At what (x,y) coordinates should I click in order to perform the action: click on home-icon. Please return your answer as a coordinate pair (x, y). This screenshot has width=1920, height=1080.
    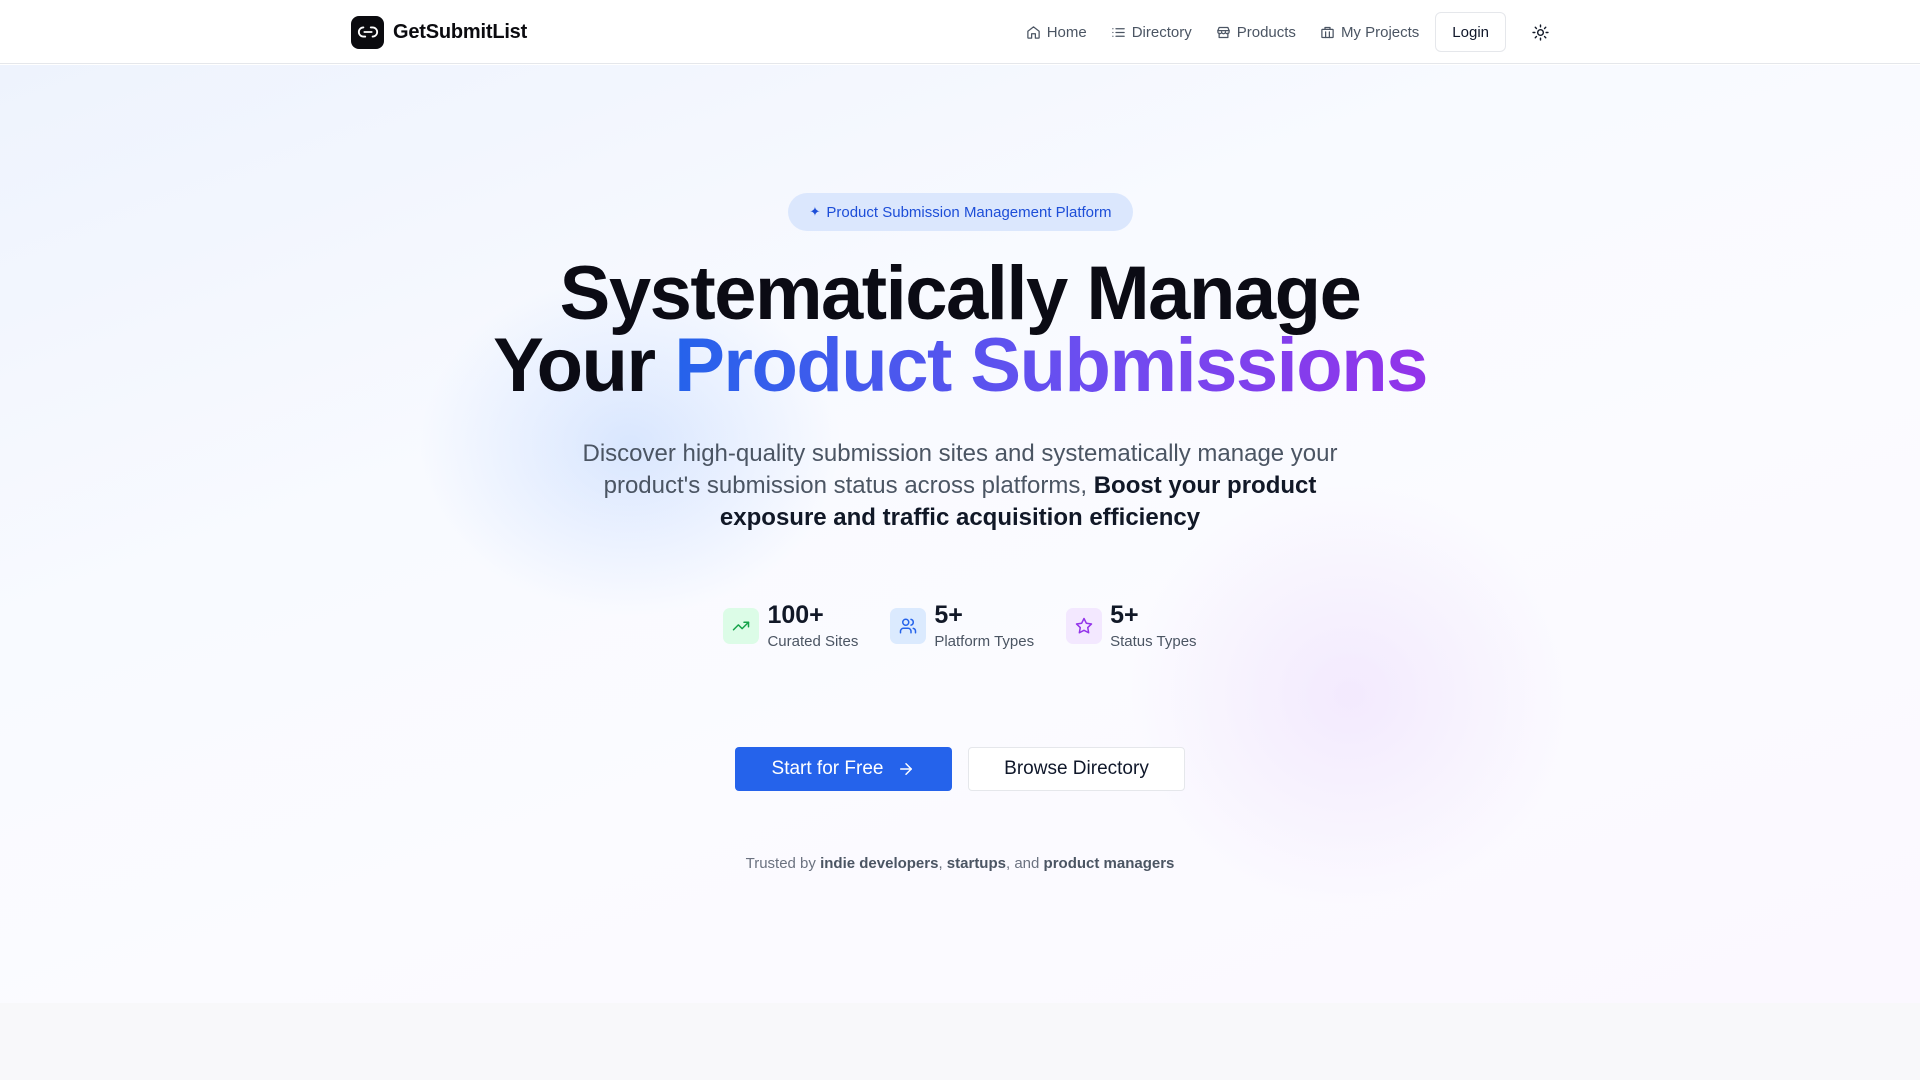
    Looking at the image, I should click on (1033, 32).